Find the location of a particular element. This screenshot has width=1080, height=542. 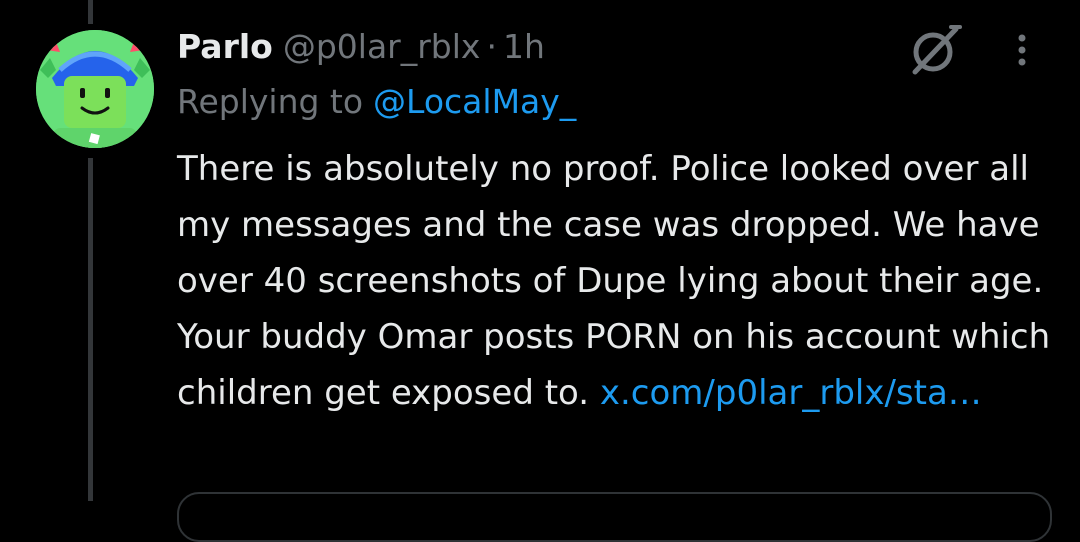

author-name: Parlo is located at coordinates (225, 46).